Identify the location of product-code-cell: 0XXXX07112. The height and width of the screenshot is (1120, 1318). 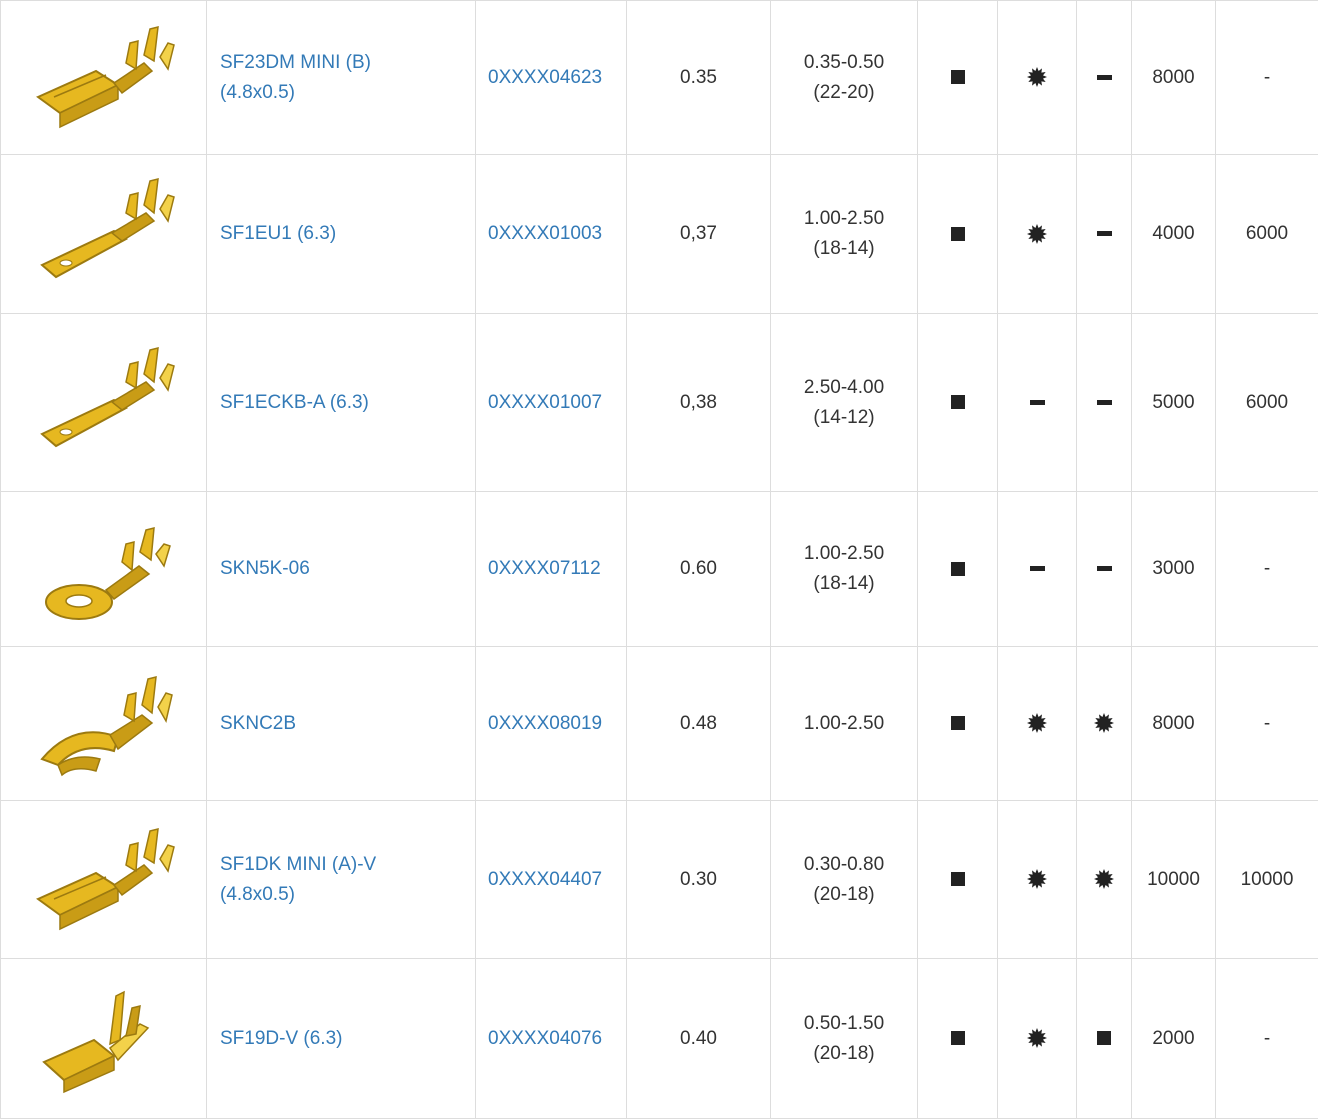
(551, 569).